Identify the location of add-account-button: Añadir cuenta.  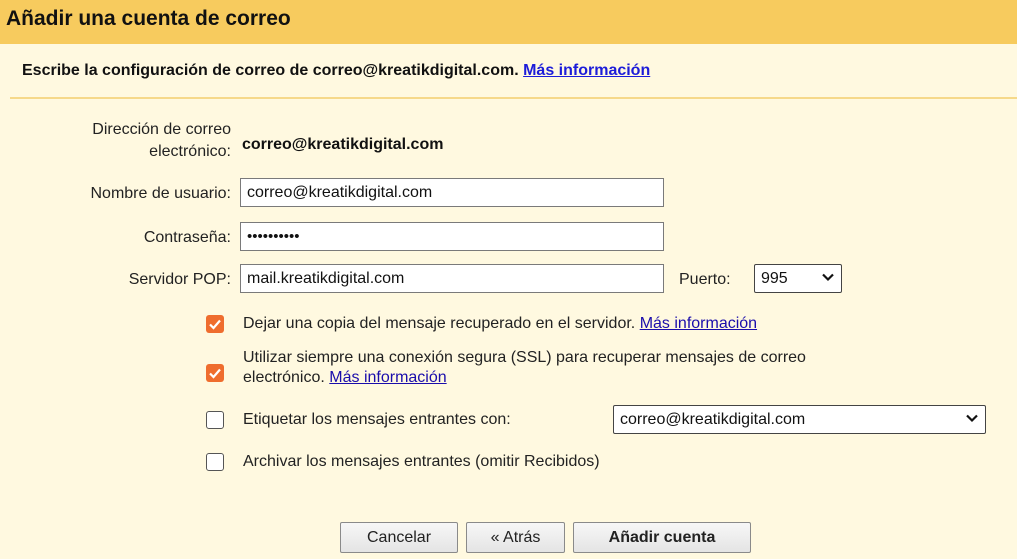
(662, 537).